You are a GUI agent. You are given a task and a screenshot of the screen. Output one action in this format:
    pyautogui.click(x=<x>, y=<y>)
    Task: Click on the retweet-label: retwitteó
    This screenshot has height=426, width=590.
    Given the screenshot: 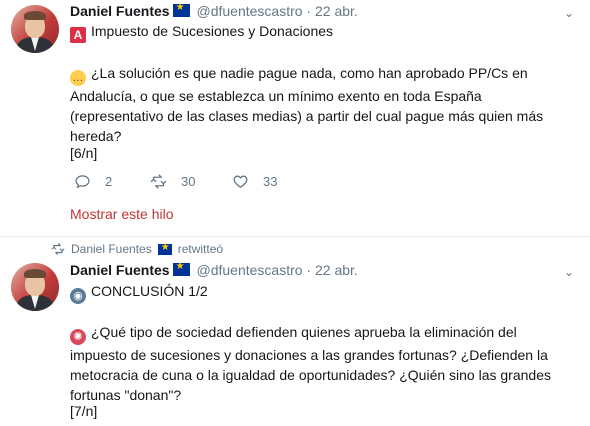 What is the action you would take?
    pyautogui.click(x=200, y=249)
    